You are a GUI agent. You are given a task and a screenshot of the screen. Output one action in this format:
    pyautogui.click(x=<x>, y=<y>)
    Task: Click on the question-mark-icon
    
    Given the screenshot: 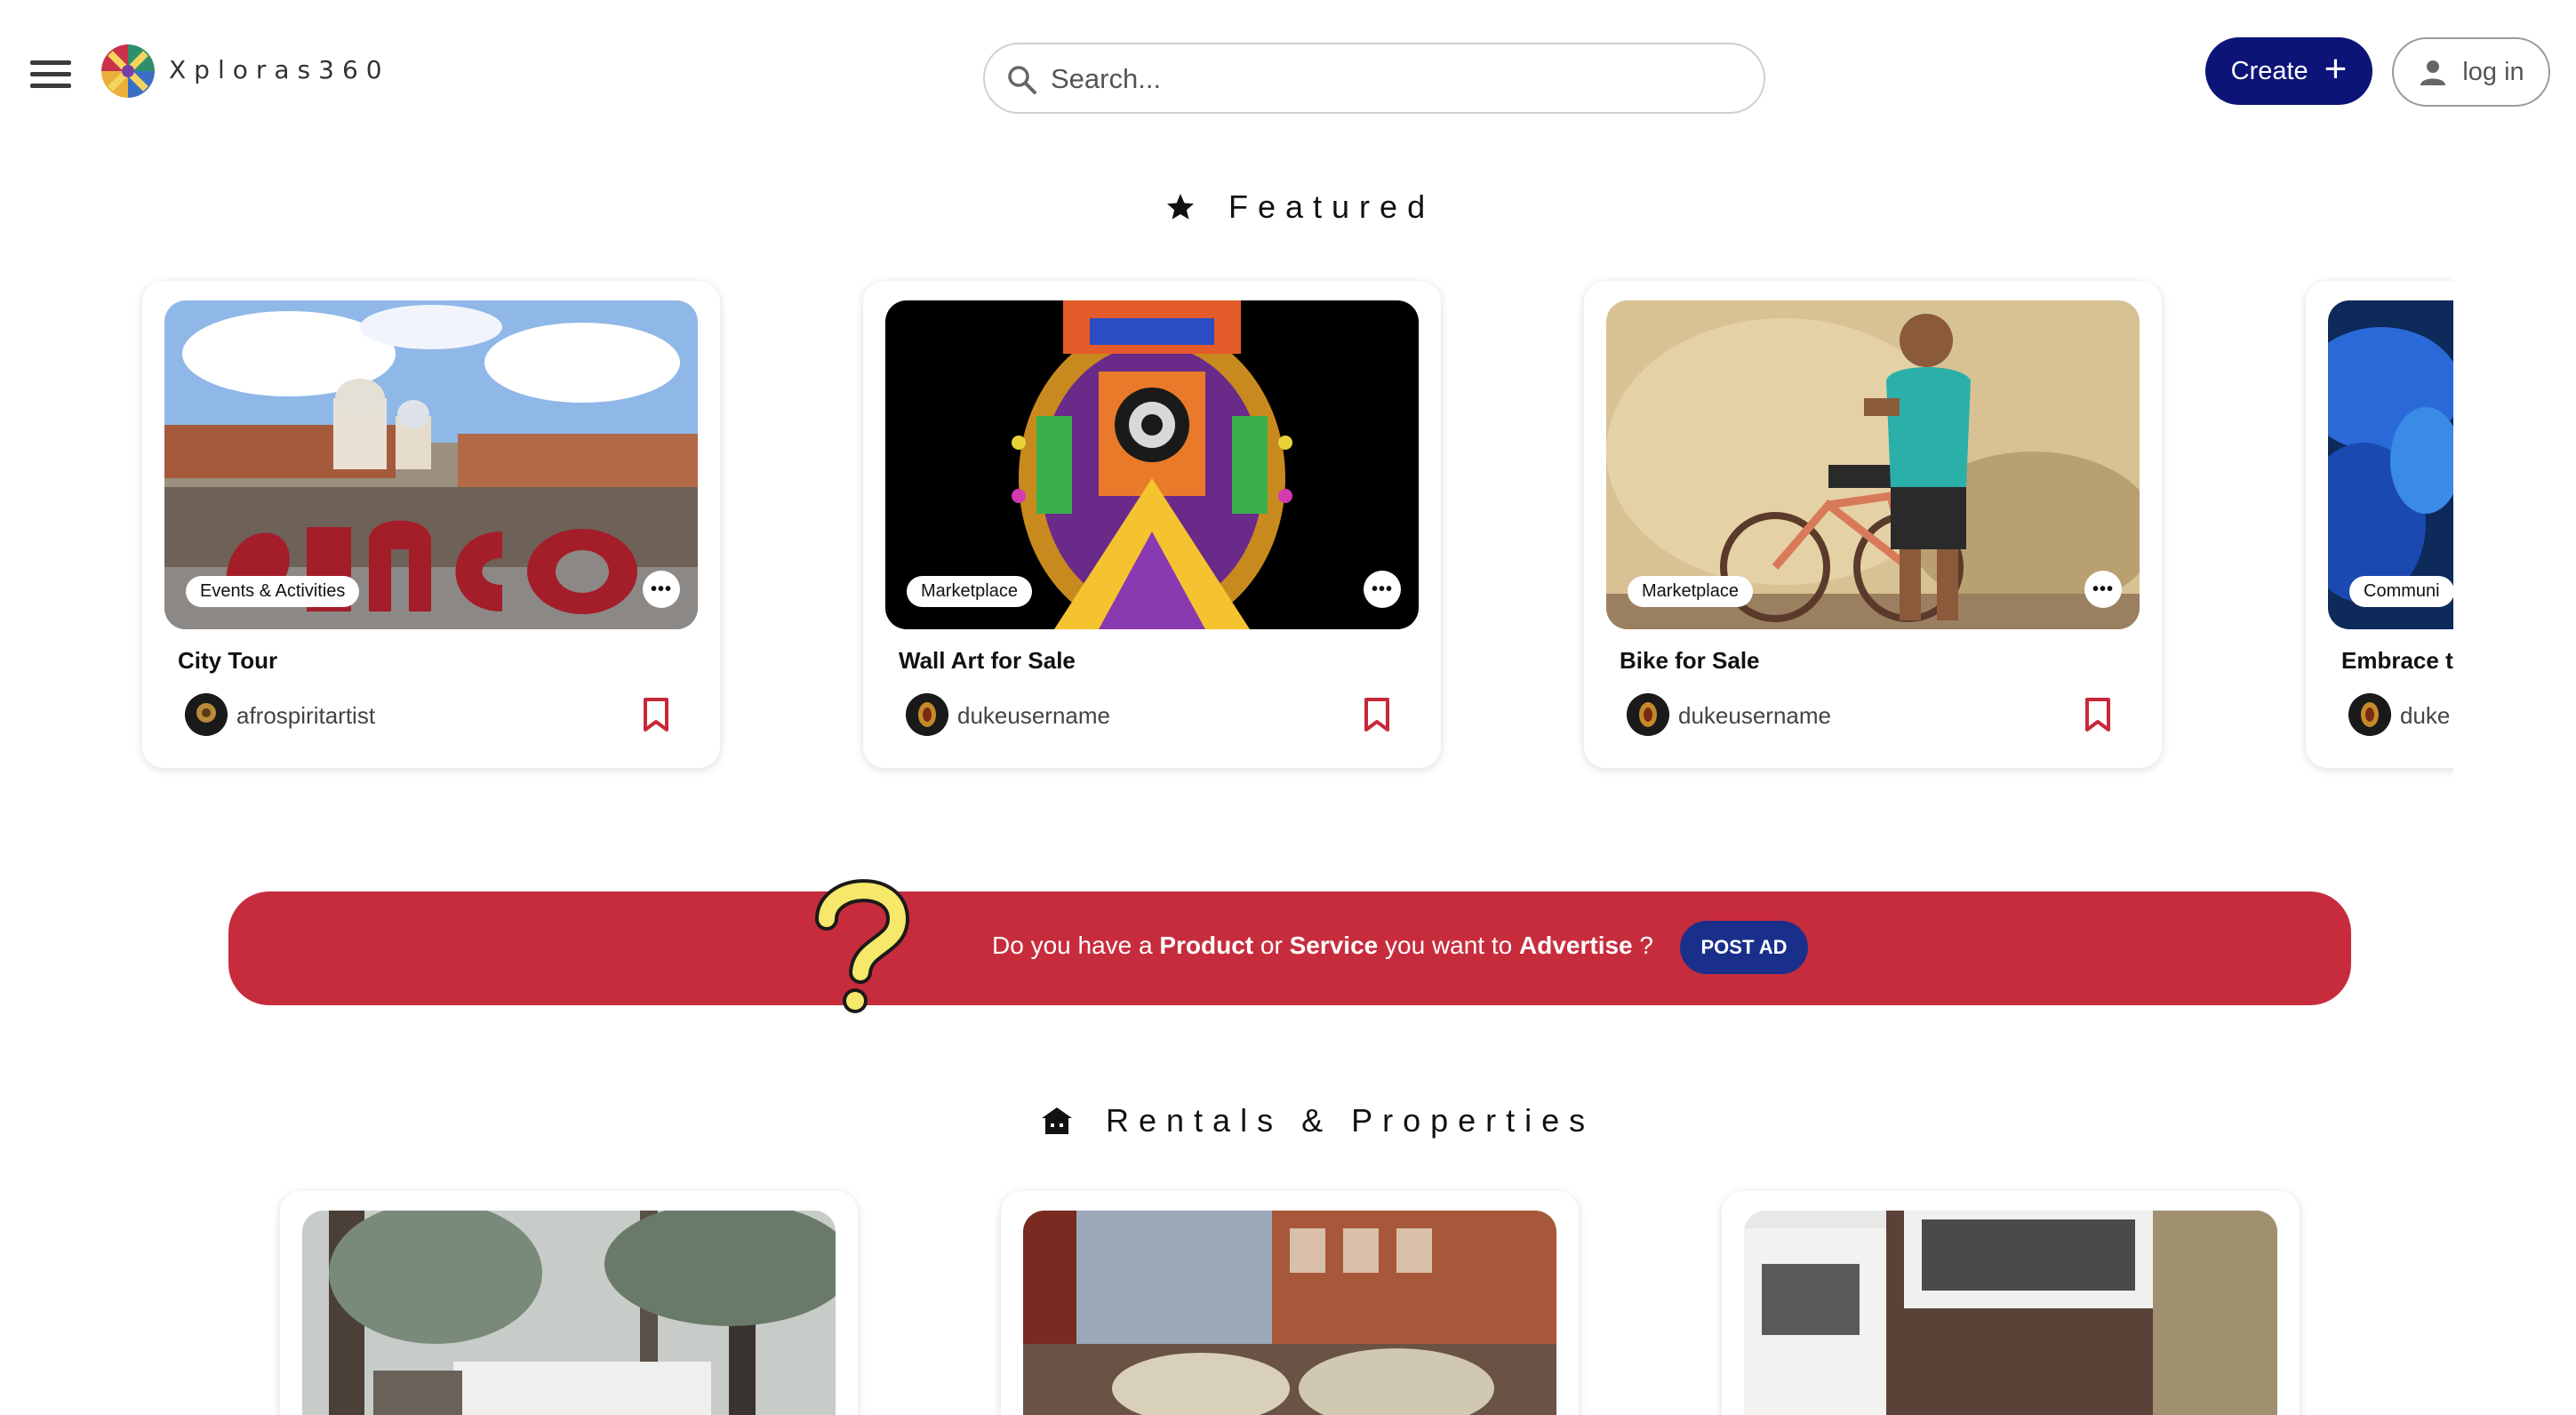 What is the action you would take?
    pyautogui.click(x=862, y=946)
    